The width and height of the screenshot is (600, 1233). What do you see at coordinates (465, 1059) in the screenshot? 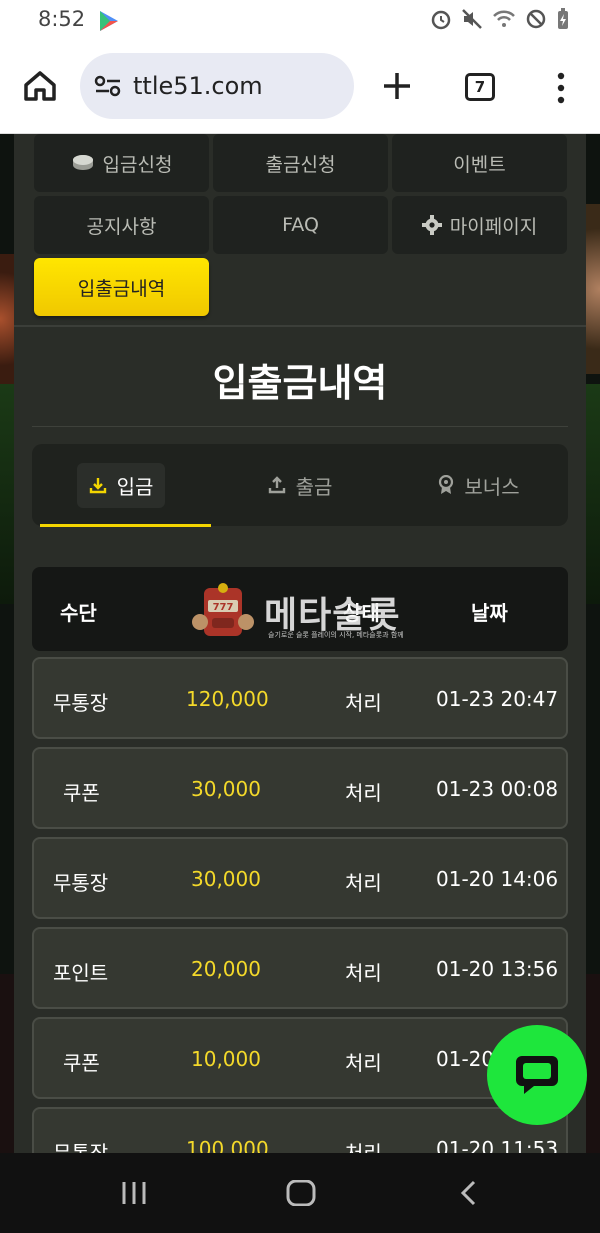
I see `cell-date: 01-20` at bounding box center [465, 1059].